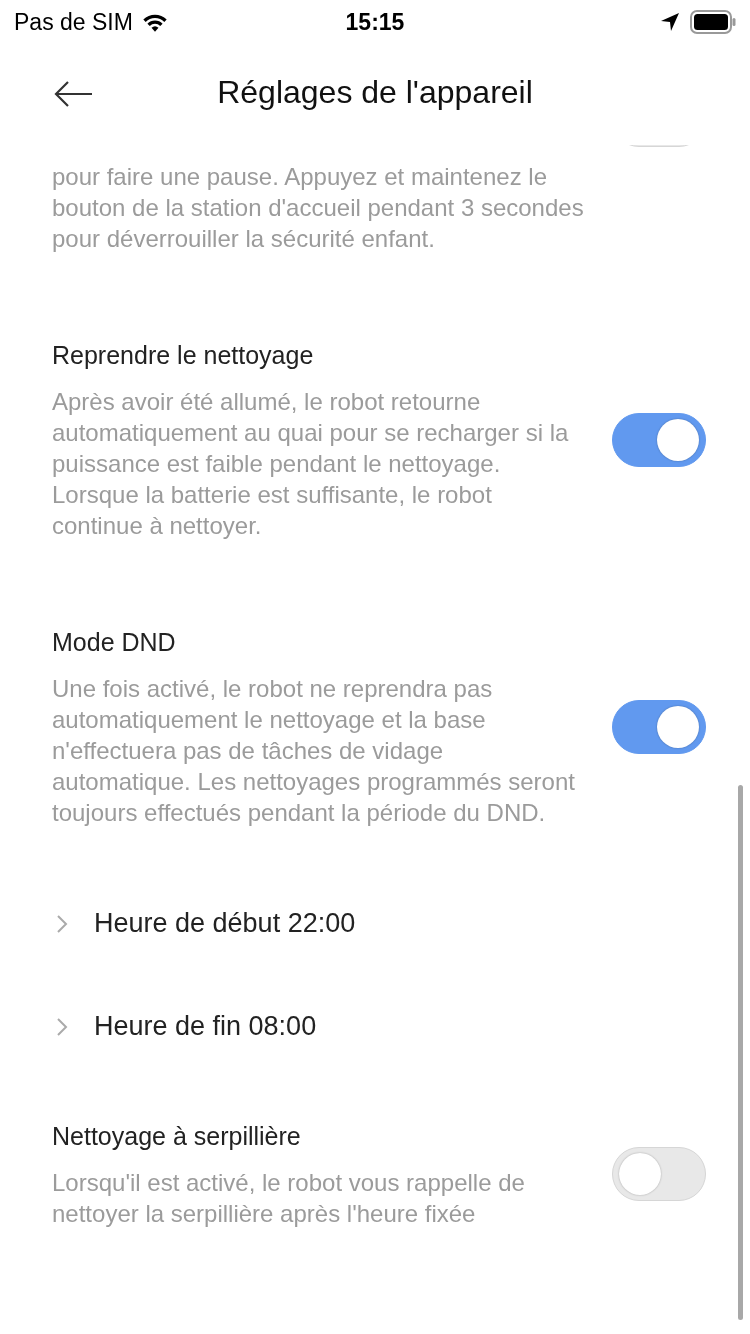 The image size is (750, 1334). I want to click on page-title: Réglages de l'appareil, so click(375, 93).